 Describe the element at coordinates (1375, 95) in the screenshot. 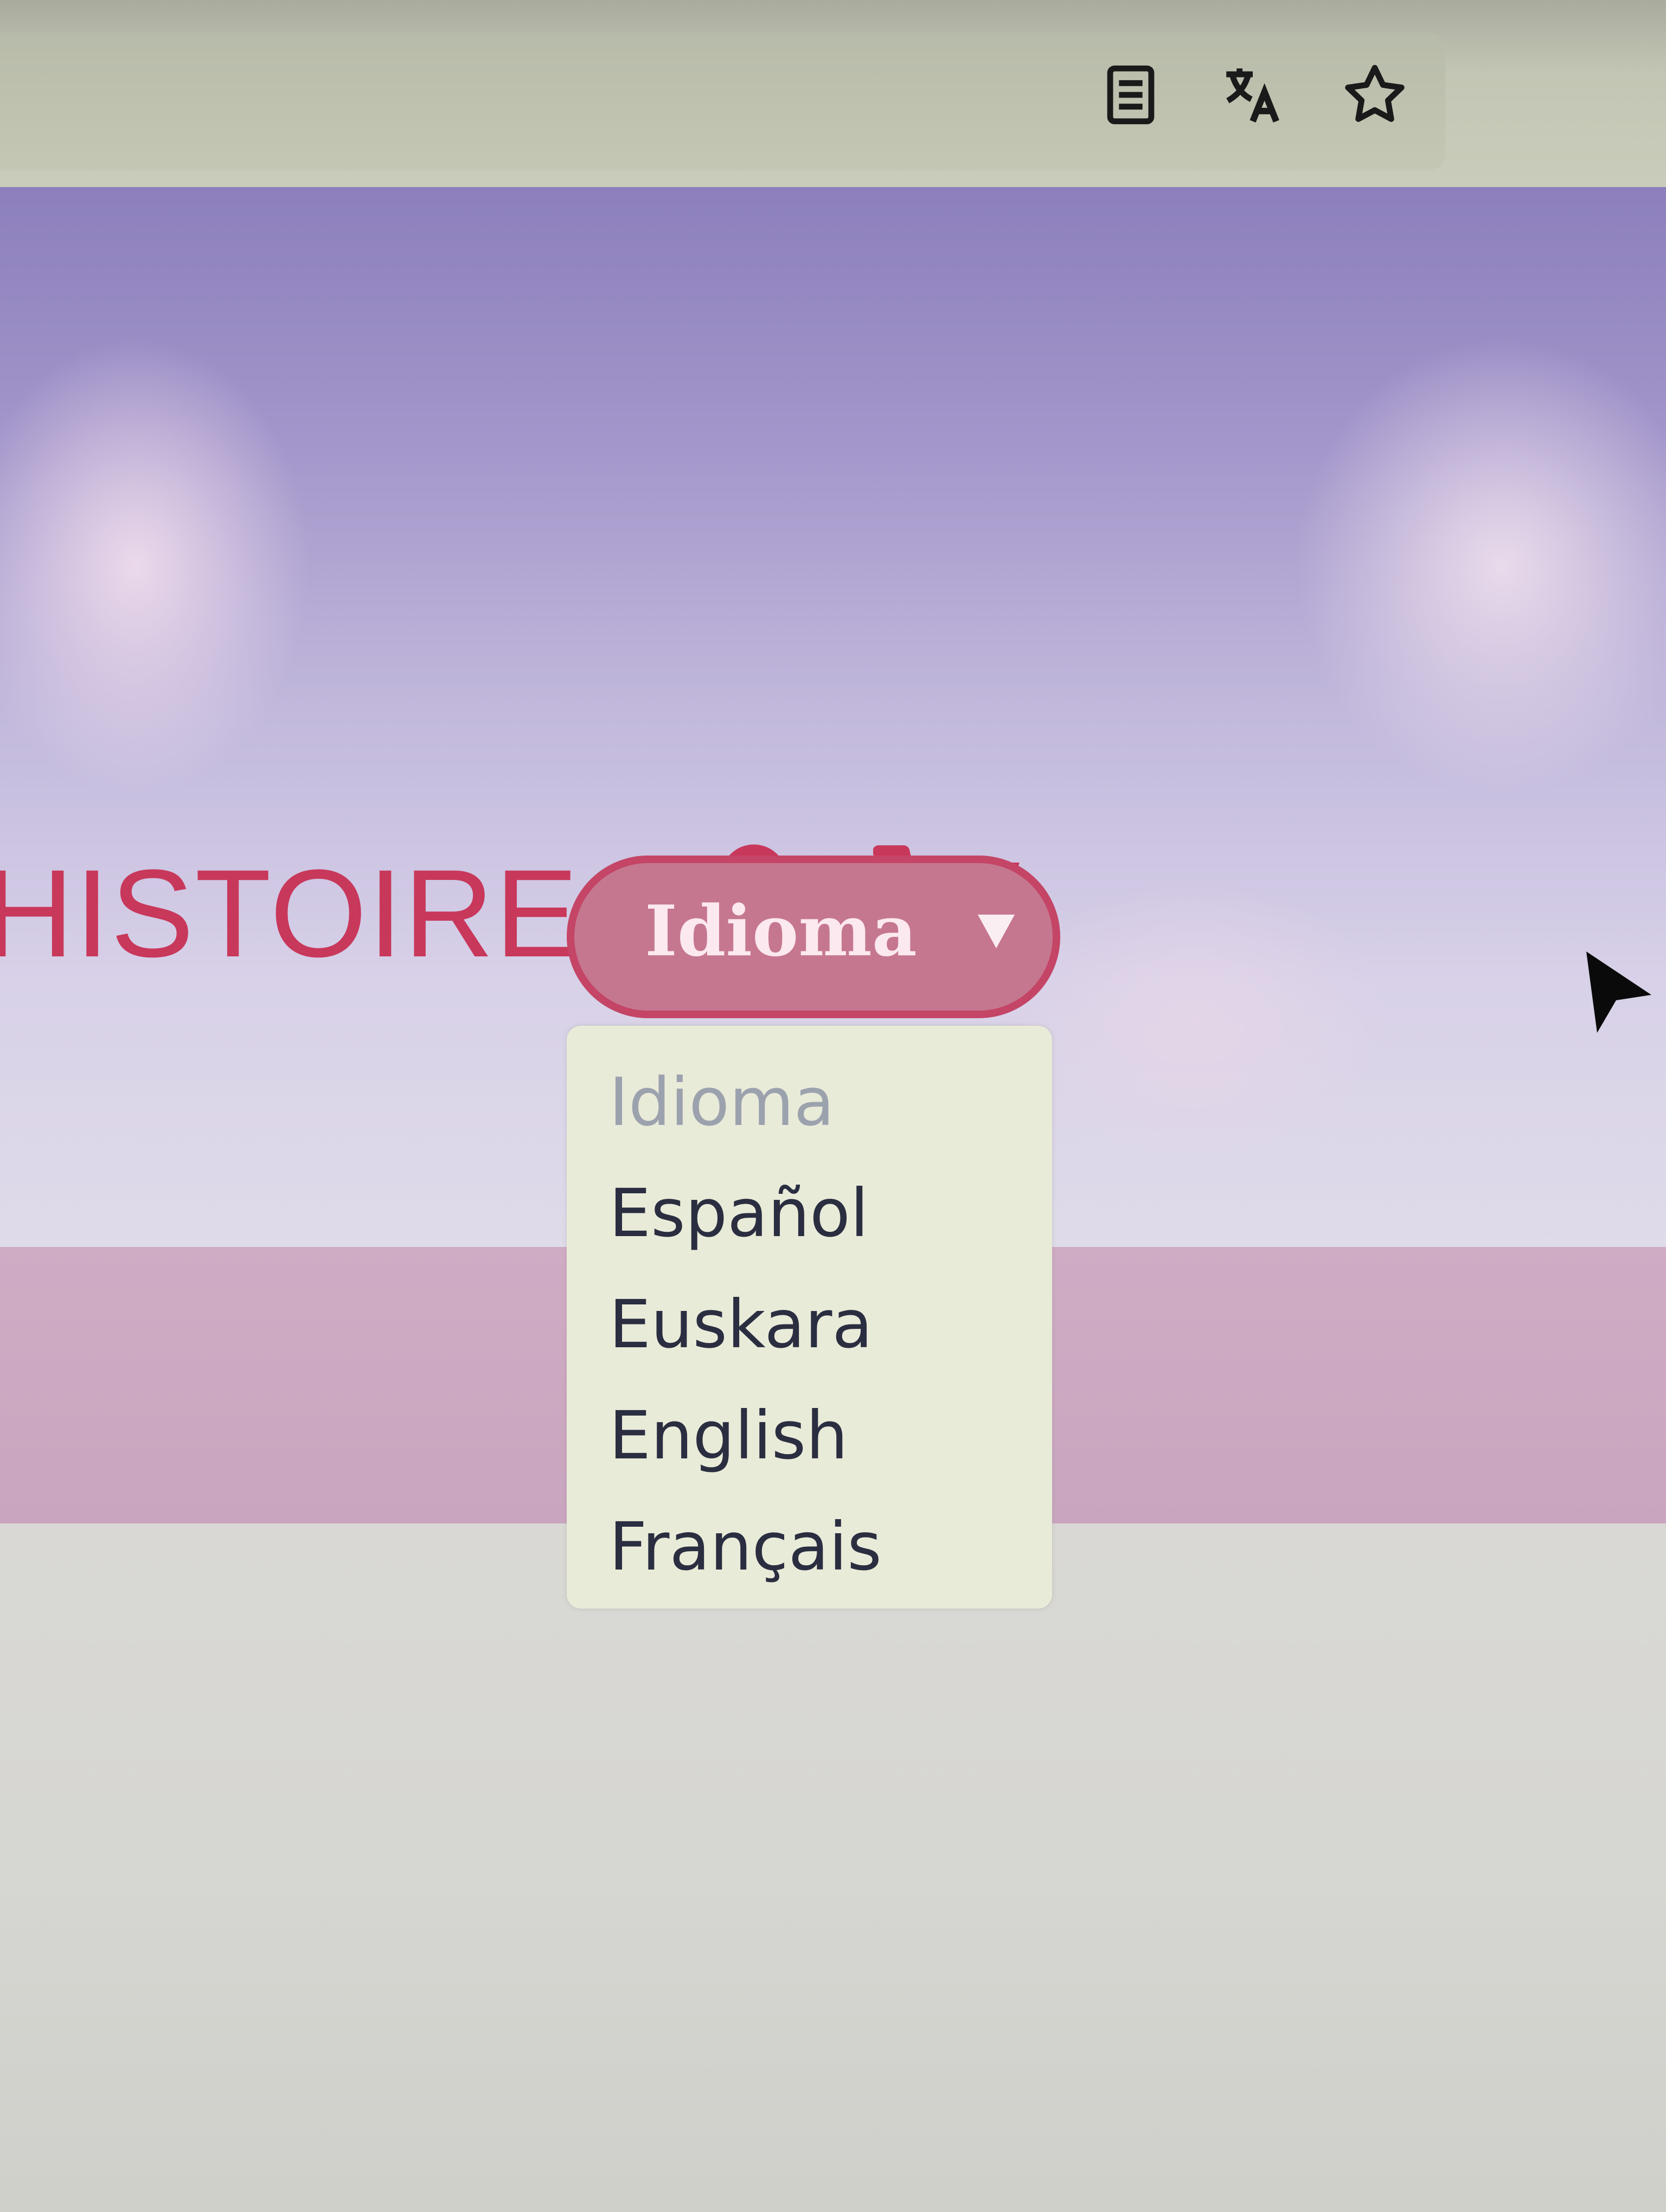

I see `bookmark-star-icon` at that location.